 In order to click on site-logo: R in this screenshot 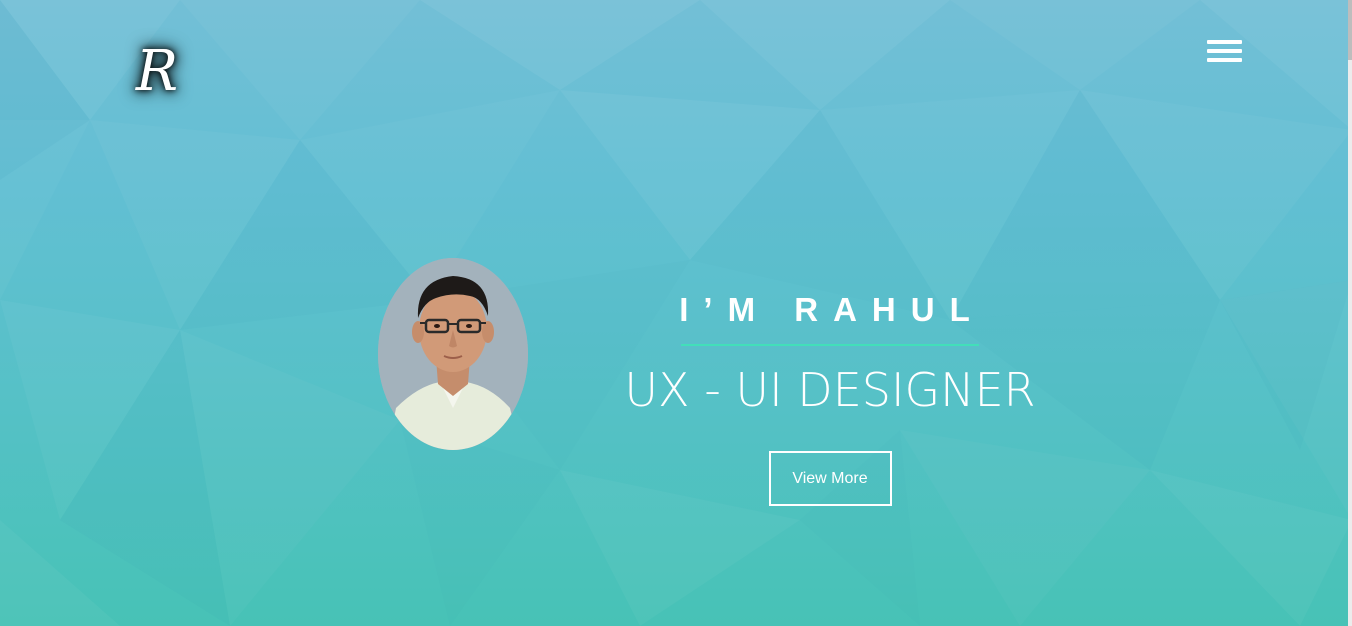, I will do `click(157, 72)`.